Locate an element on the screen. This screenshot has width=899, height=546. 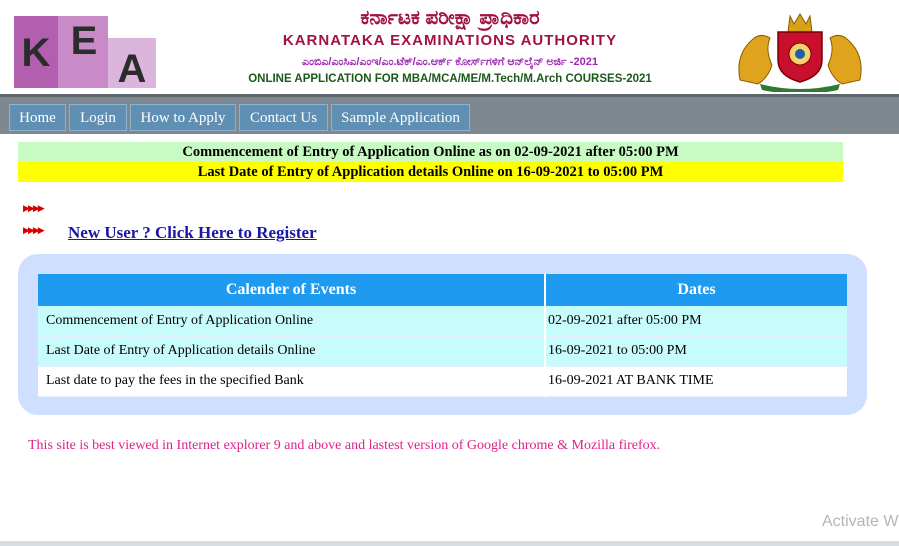
nav-home-button: Home is located at coordinates (37, 117).